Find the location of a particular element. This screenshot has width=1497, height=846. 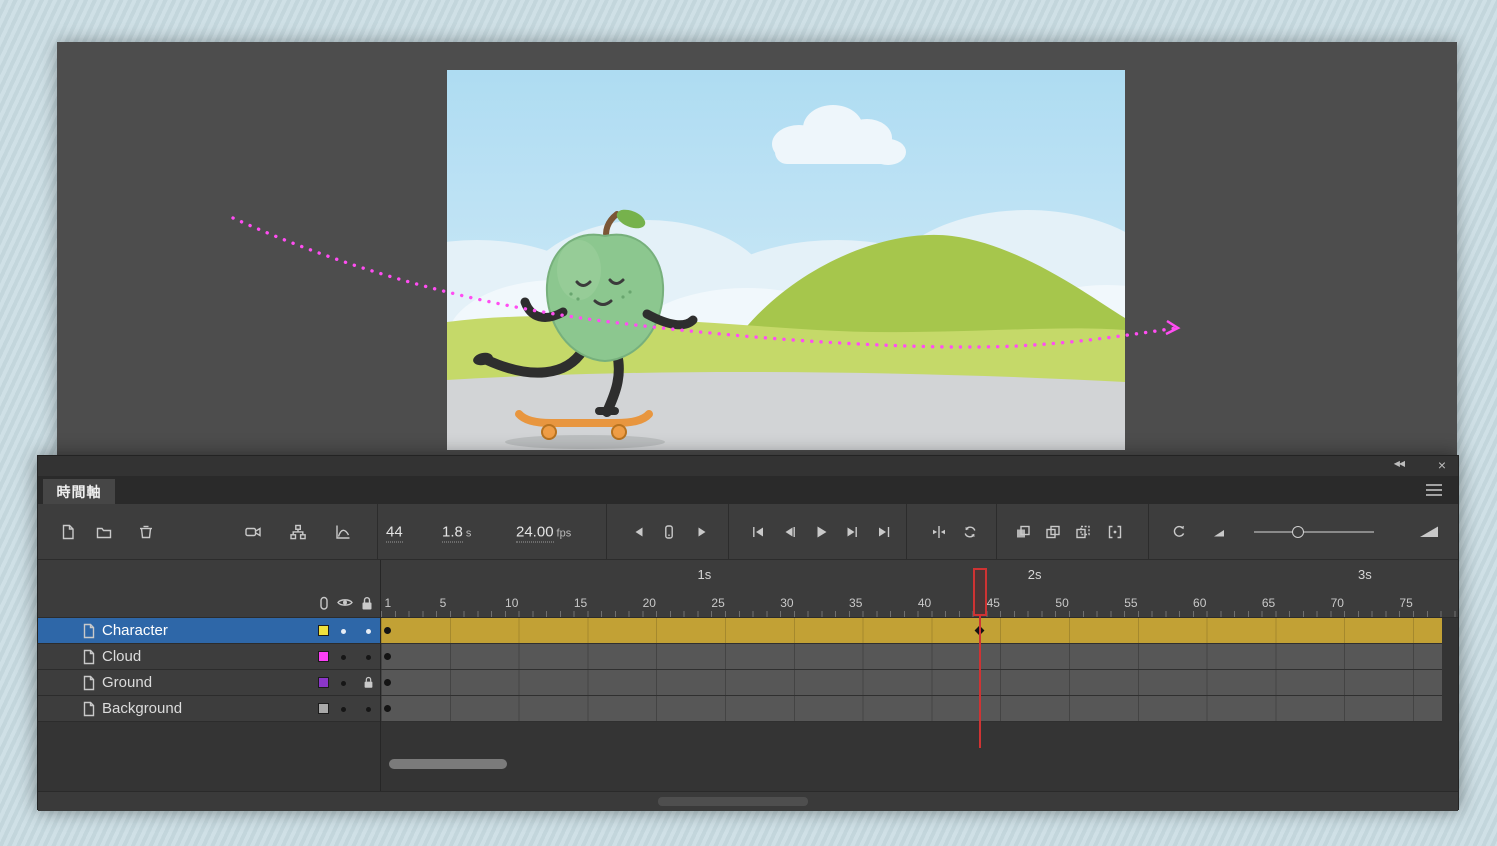

onion-skin-outlines-button is located at coordinates (1053, 532).